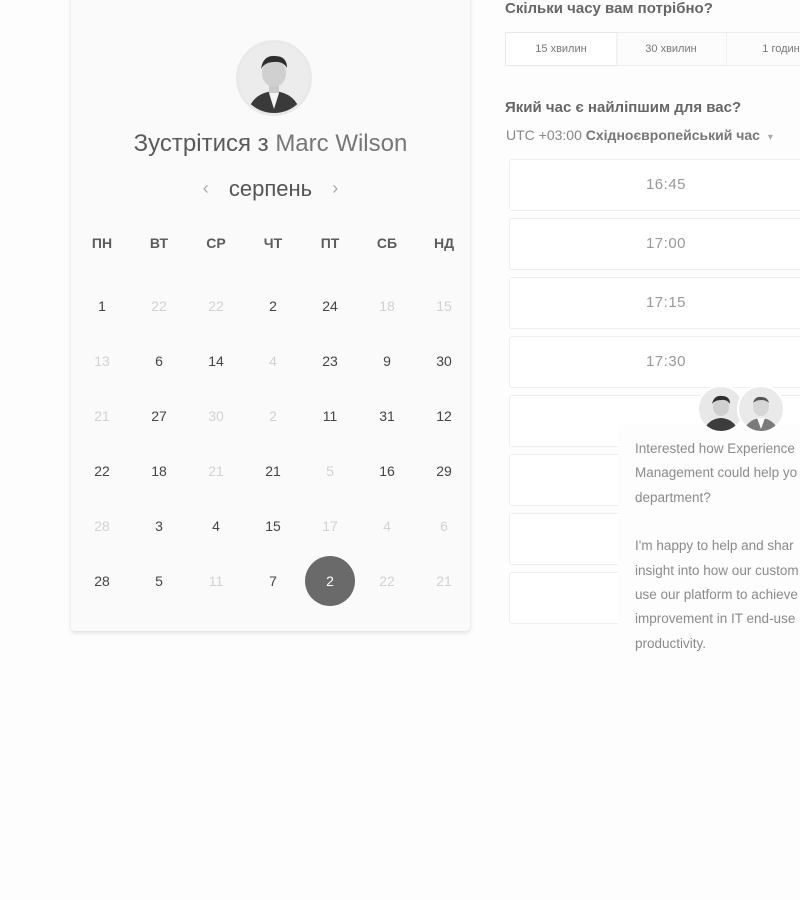 The height and width of the screenshot is (900, 800). I want to click on calendar-day: 13, so click(102, 361).